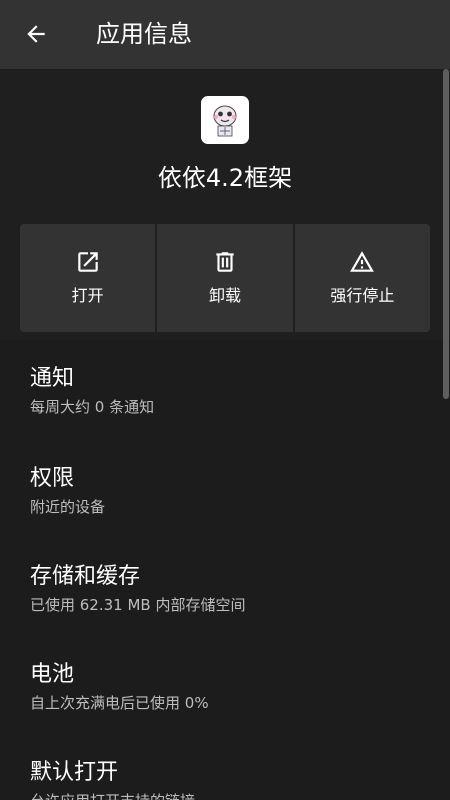 The image size is (450, 800). I want to click on action-buttons: 打开 卸载 强行停止, so click(225, 278).